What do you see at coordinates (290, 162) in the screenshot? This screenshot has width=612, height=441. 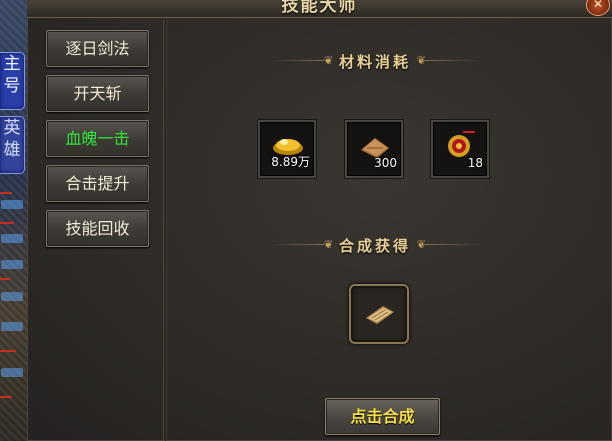 I see `material-quantity: 8.89万` at bounding box center [290, 162].